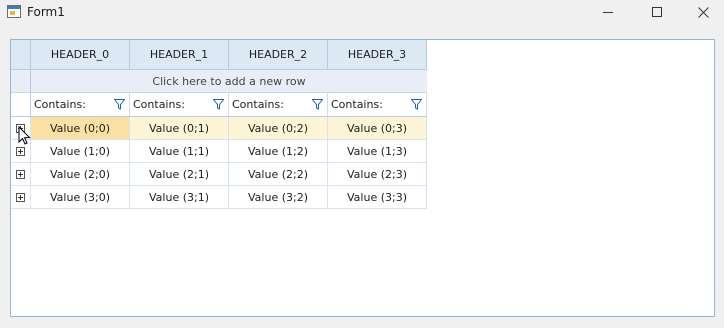  I want to click on table-cell: Value (0;1), so click(179, 128).